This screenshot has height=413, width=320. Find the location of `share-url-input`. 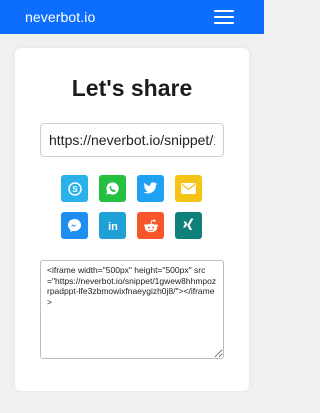

share-url-input is located at coordinates (132, 140).